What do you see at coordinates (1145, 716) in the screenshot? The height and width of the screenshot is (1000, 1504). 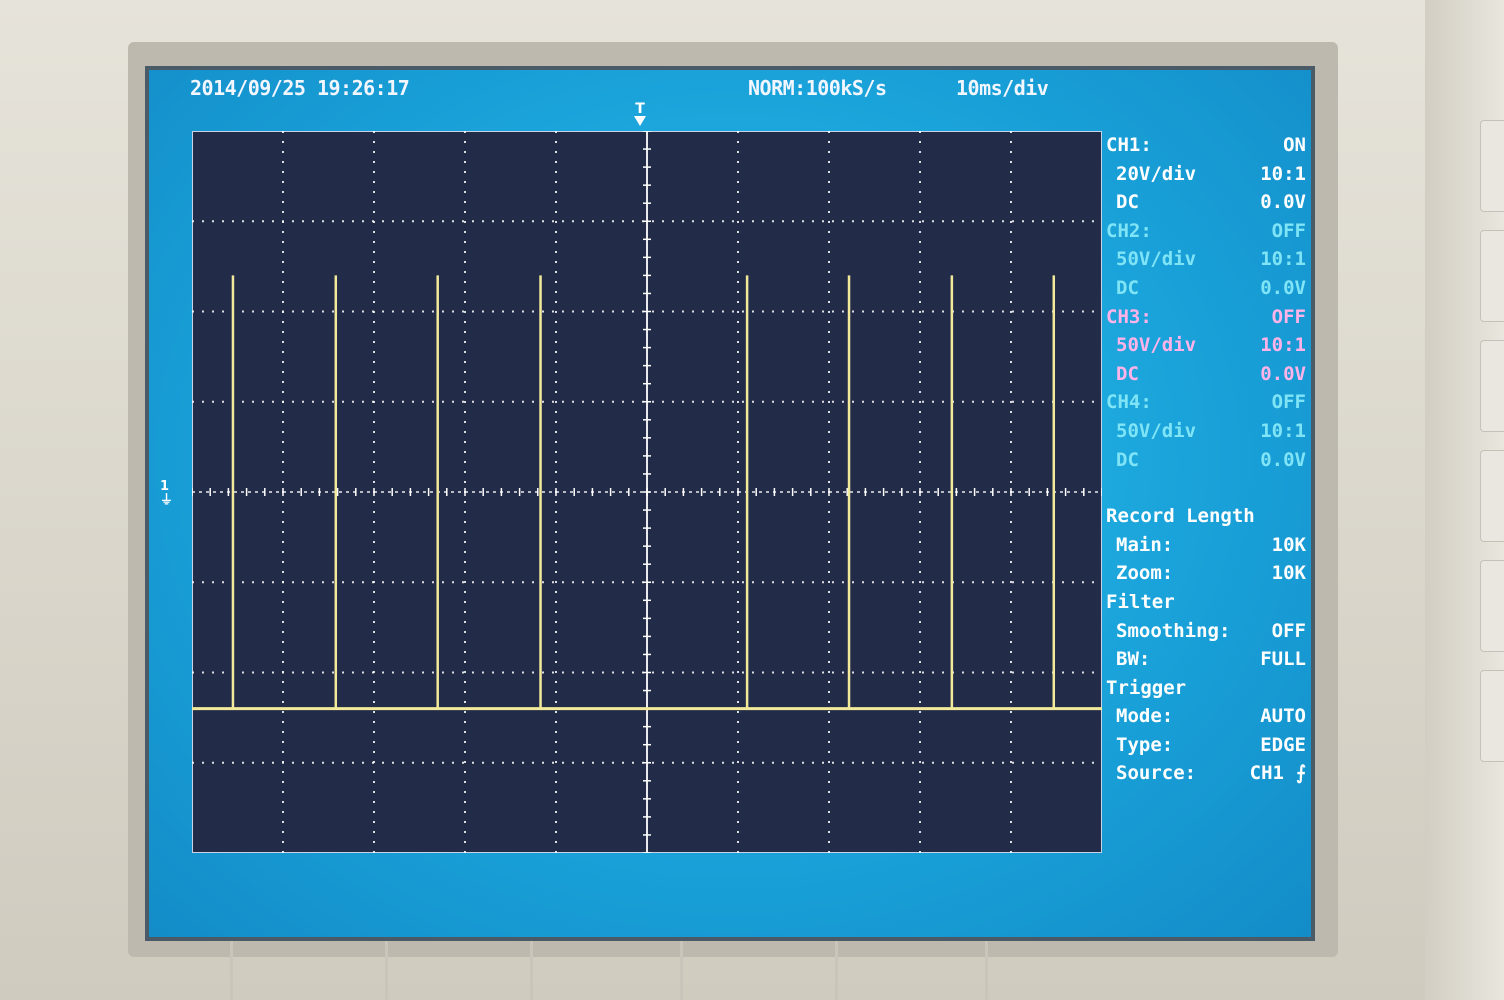 I see `trigger-mode-label: Mode:` at bounding box center [1145, 716].